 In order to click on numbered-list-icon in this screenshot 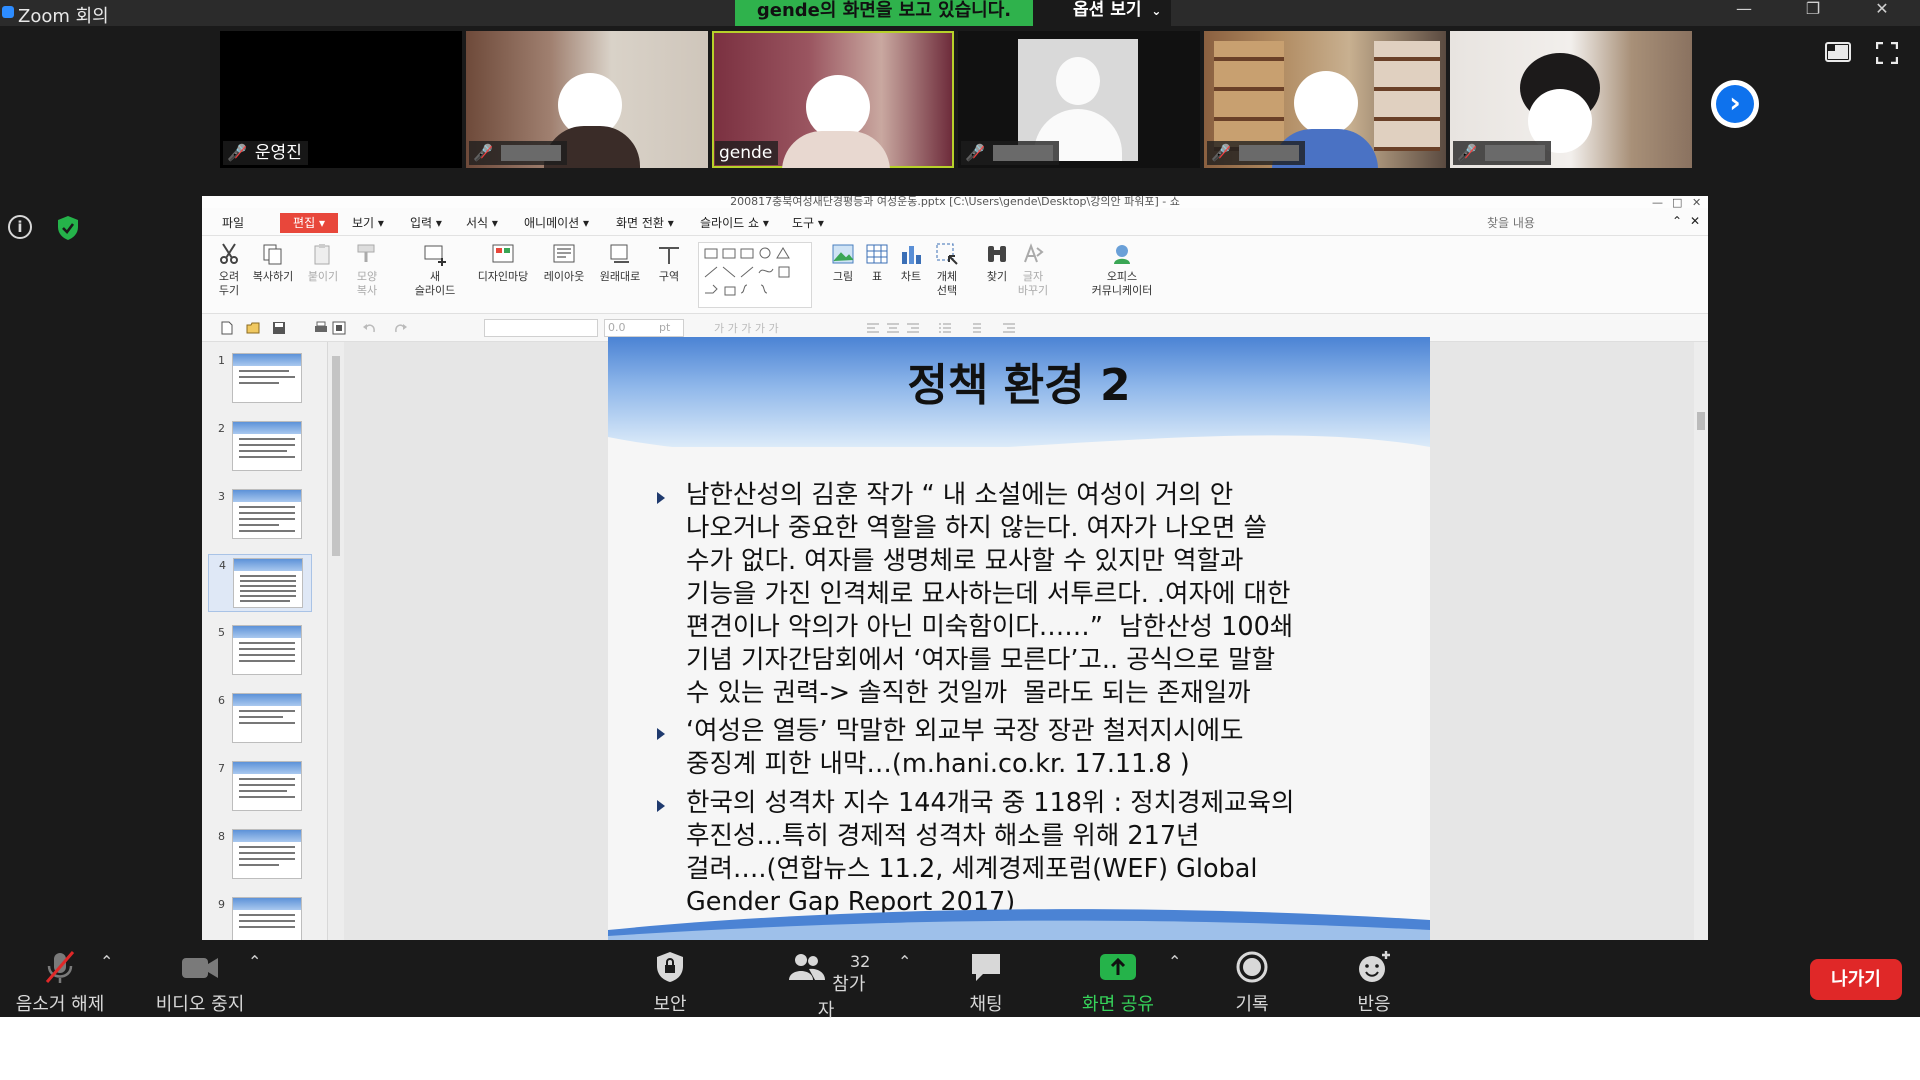, I will do `click(975, 328)`.